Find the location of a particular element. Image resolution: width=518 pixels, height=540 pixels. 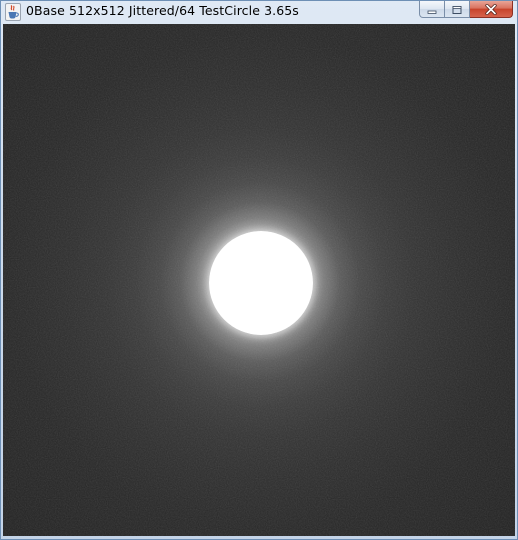

caption-buttons is located at coordinates (466, 10).